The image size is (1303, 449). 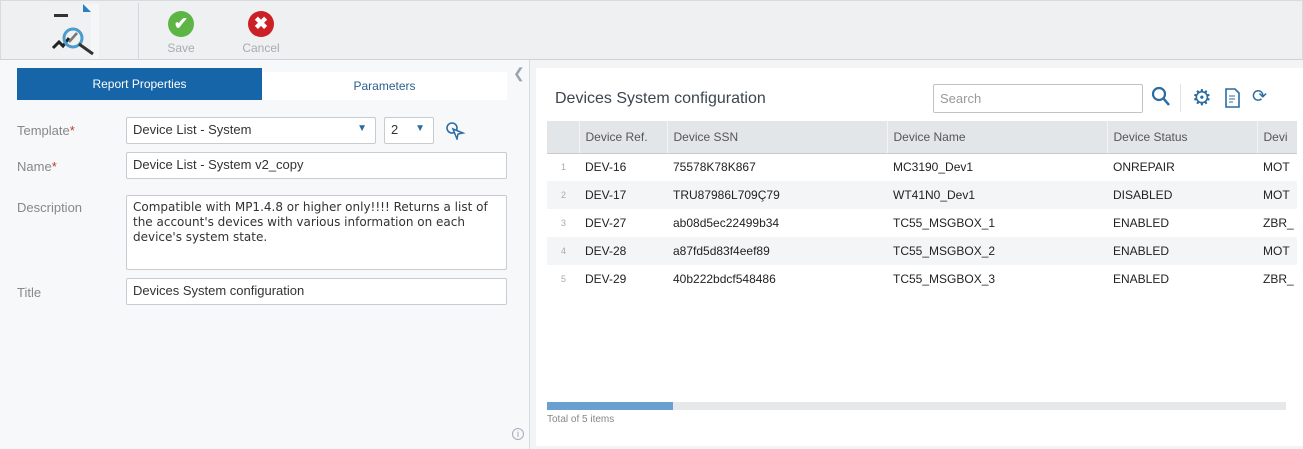 What do you see at coordinates (564, 279) in the screenshot?
I see `row-number: 5` at bounding box center [564, 279].